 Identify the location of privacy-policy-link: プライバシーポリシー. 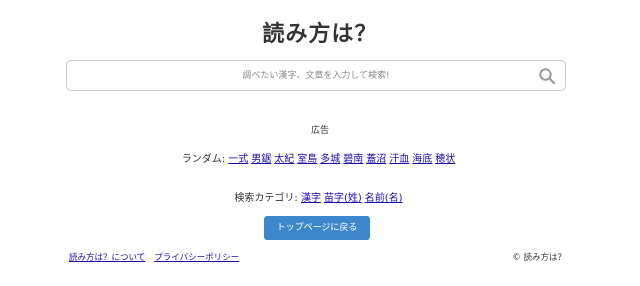
(196, 258).